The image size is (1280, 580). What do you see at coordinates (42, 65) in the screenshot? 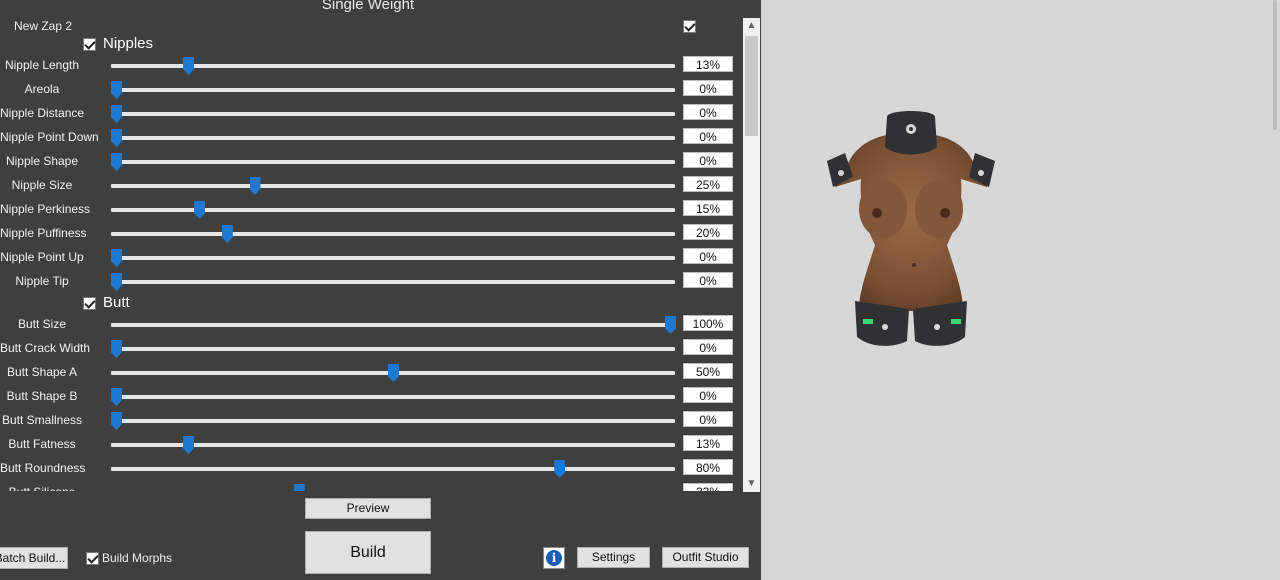
I see `slider-label: Nipple Length` at bounding box center [42, 65].